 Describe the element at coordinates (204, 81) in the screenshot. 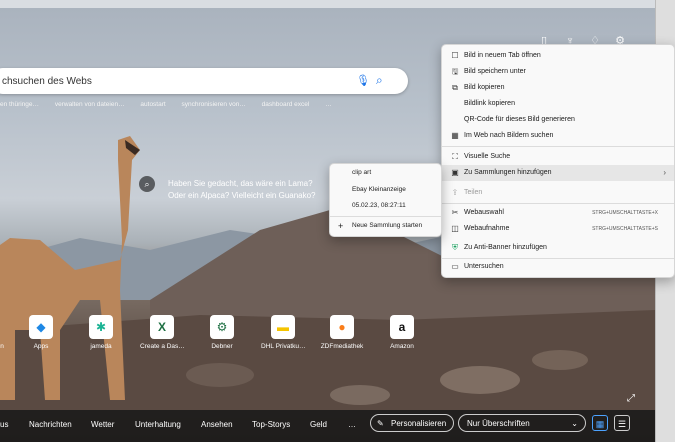

I see `web-search-box: chsuchen des Webs 🎙 ⌕` at that location.